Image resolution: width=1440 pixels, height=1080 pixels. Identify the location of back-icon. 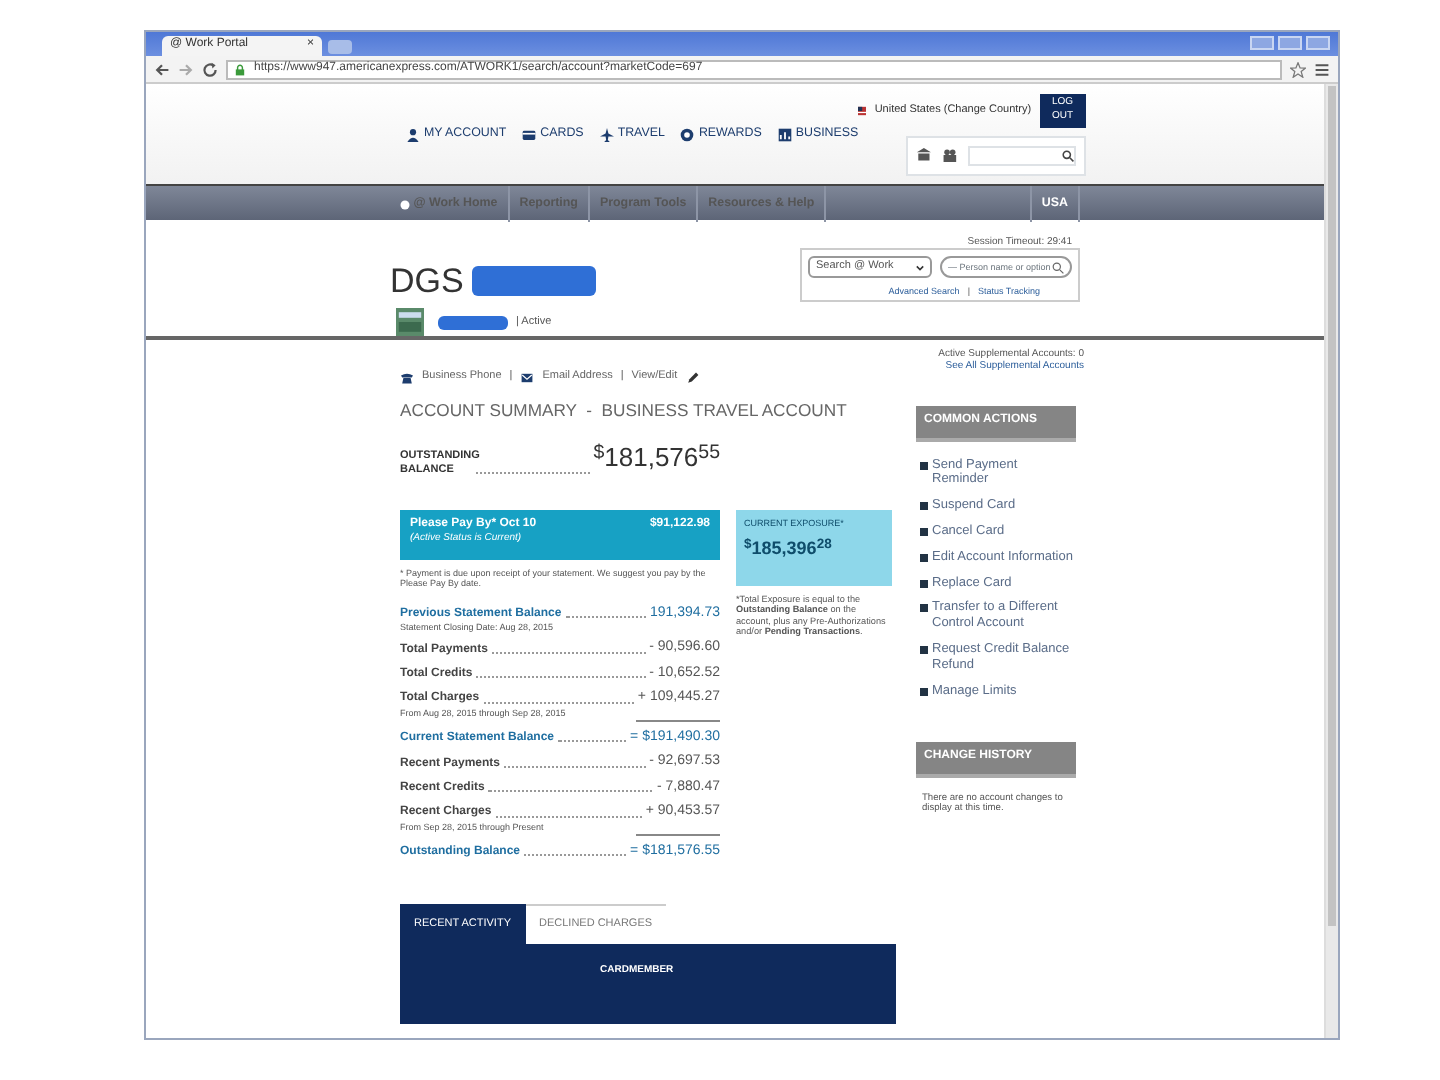
(162, 69).